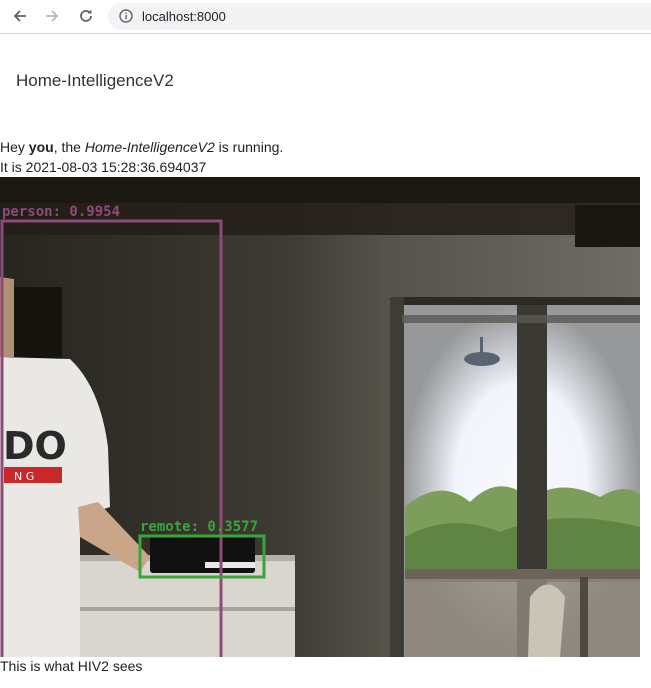 The height and width of the screenshot is (688, 651). I want to click on timestamp-prefix: It is, so click(13, 167).